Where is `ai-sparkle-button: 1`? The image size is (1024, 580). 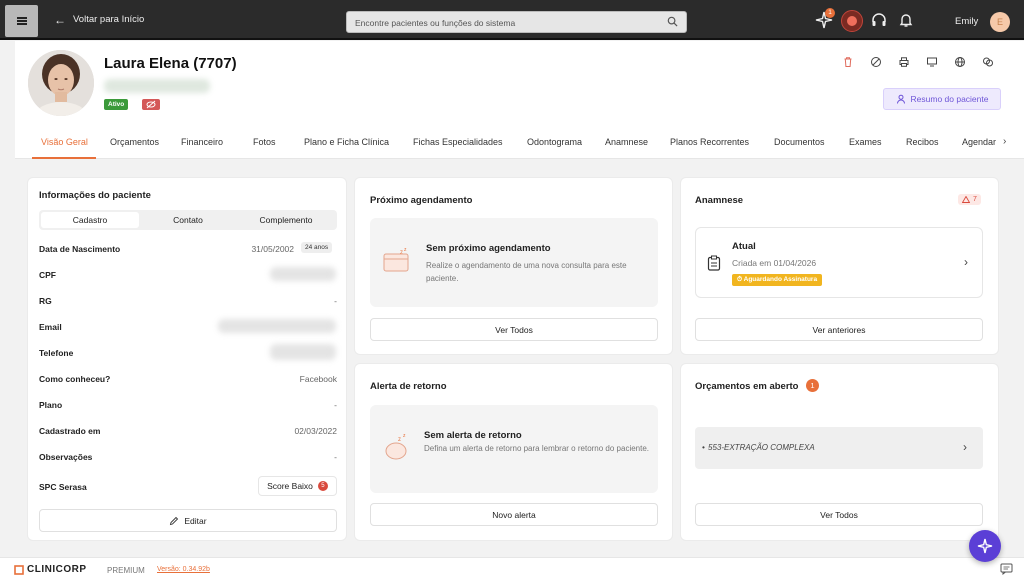
ai-sparkle-button: 1 is located at coordinates (825, 19).